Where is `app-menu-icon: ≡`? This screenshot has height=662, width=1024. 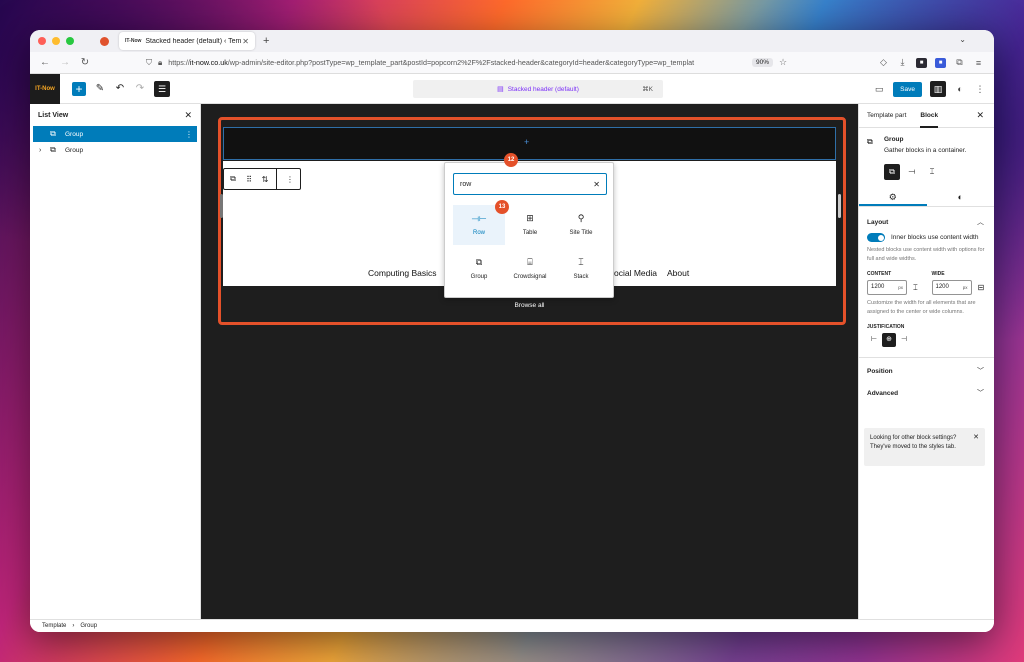
app-menu-icon: ≡ is located at coordinates (978, 63).